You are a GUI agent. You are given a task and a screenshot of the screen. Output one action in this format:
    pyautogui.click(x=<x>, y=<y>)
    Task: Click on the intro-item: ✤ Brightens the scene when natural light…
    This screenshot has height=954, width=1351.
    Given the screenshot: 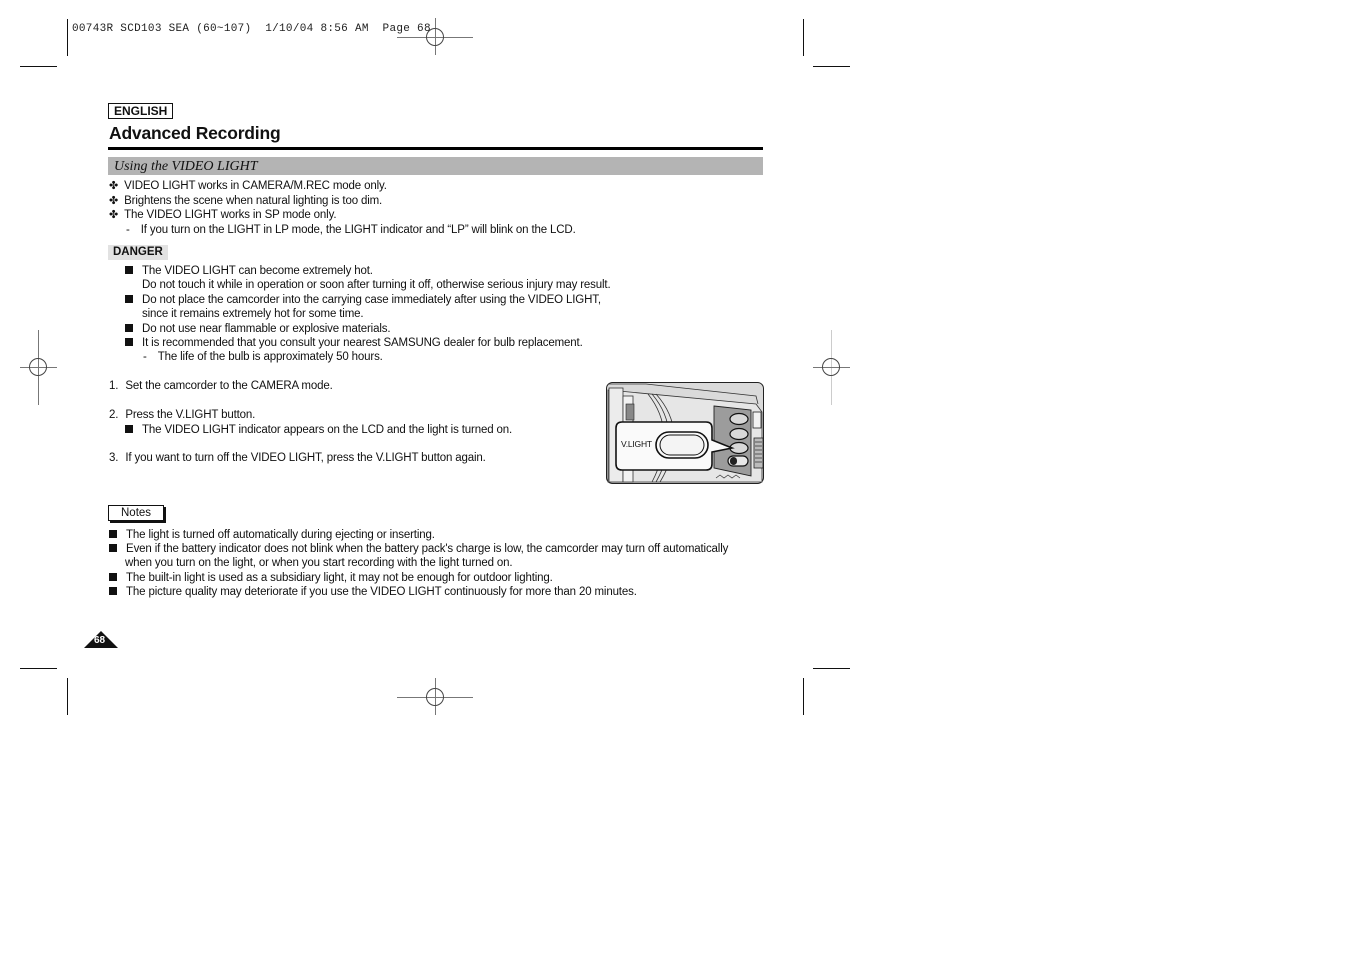 What is the action you would take?
    pyautogui.click(x=246, y=201)
    